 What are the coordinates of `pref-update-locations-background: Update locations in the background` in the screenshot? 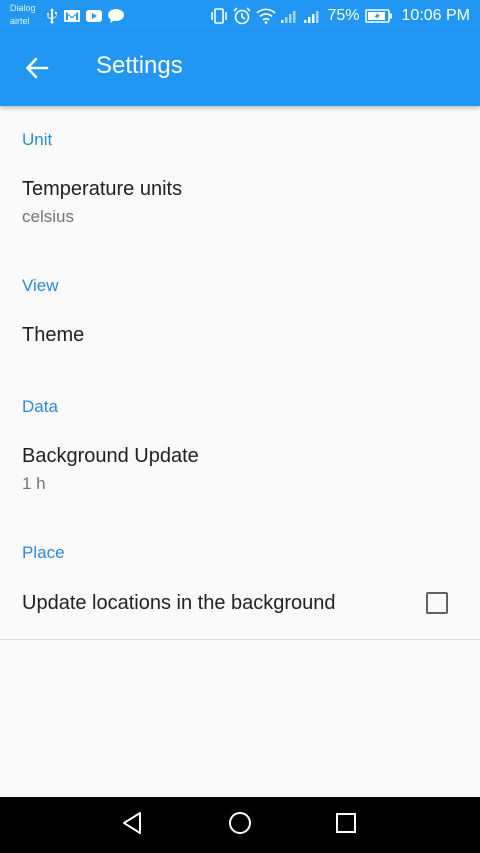 It's located at (240, 607).